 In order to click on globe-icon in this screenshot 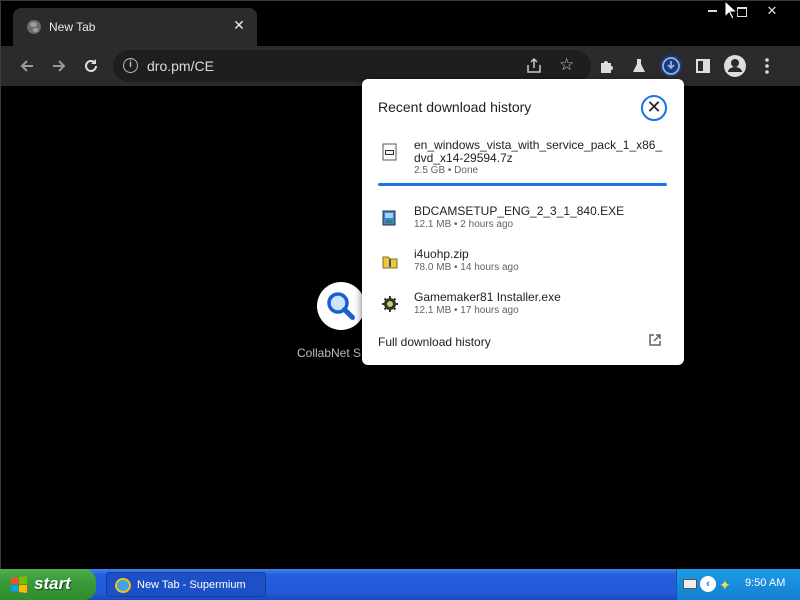, I will do `click(34, 27)`.